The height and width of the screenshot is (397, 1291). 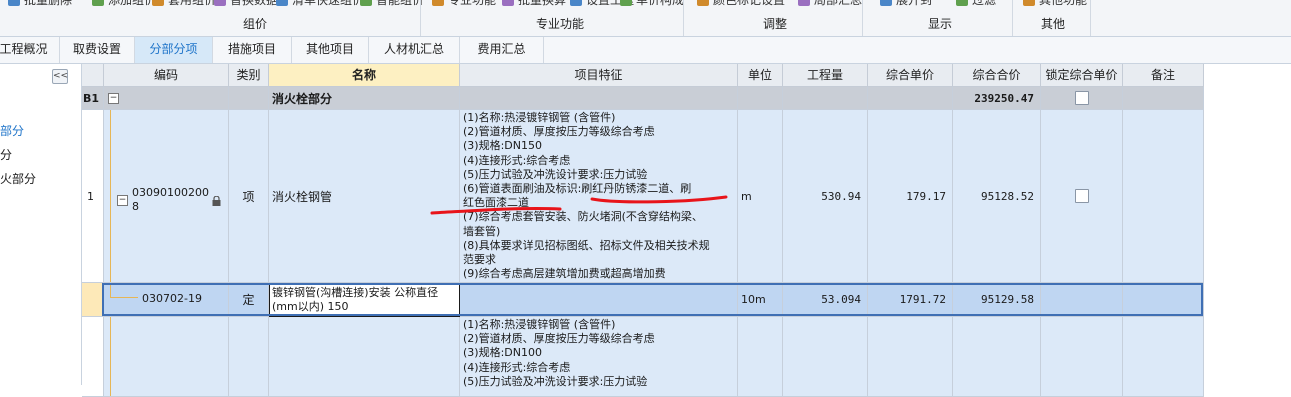 I want to click on header-code: 编码, so click(x=166, y=75).